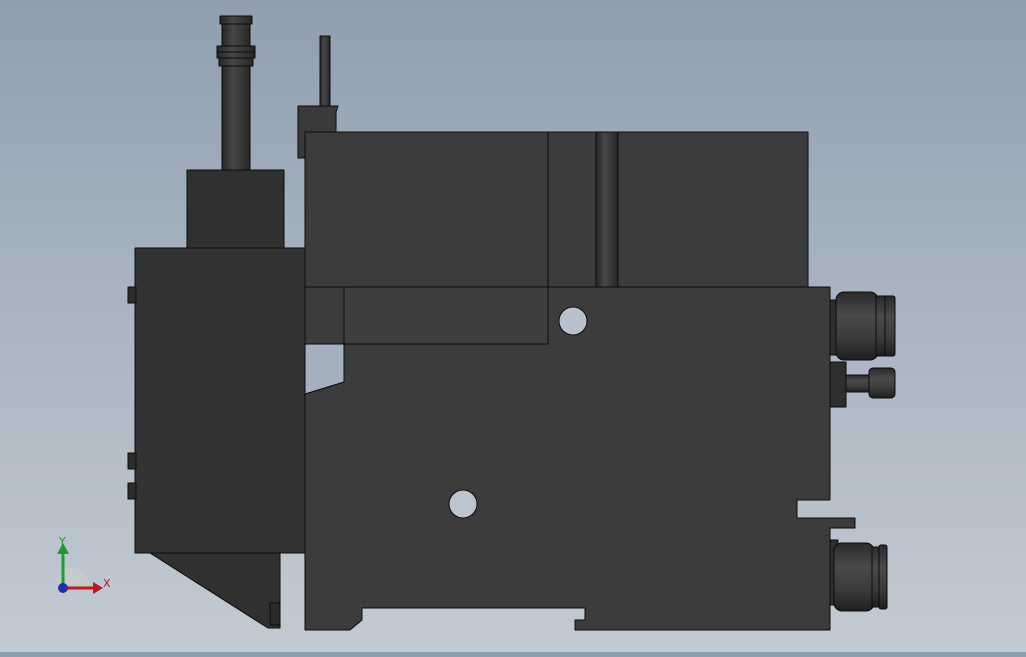 Image resolution: width=1026 pixels, height=657 pixels. I want to click on fitting-lower-right, so click(858, 575).